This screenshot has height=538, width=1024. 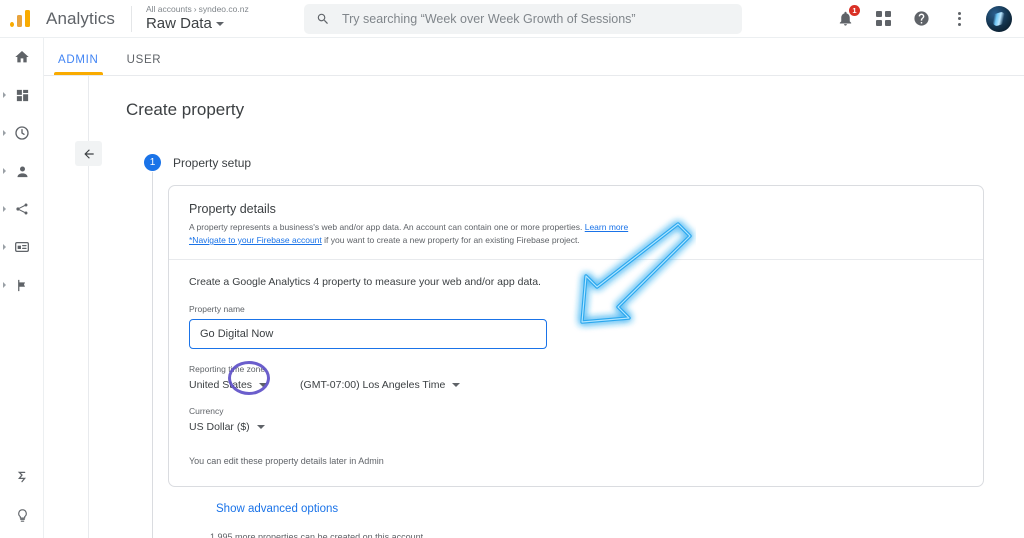 I want to click on timezone-country-select: United States, so click(x=228, y=385).